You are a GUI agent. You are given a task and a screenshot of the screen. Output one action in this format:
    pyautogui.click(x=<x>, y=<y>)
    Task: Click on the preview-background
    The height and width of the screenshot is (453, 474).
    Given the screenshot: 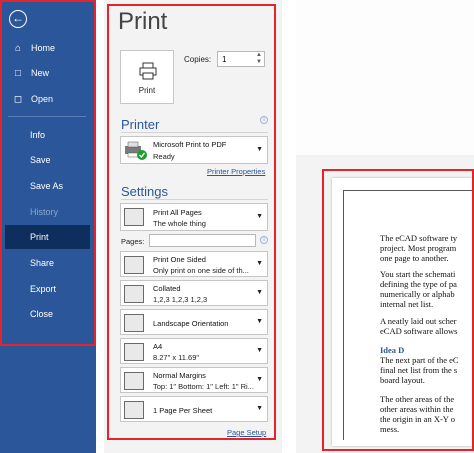 What is the action you would take?
    pyautogui.click(x=385, y=77)
    